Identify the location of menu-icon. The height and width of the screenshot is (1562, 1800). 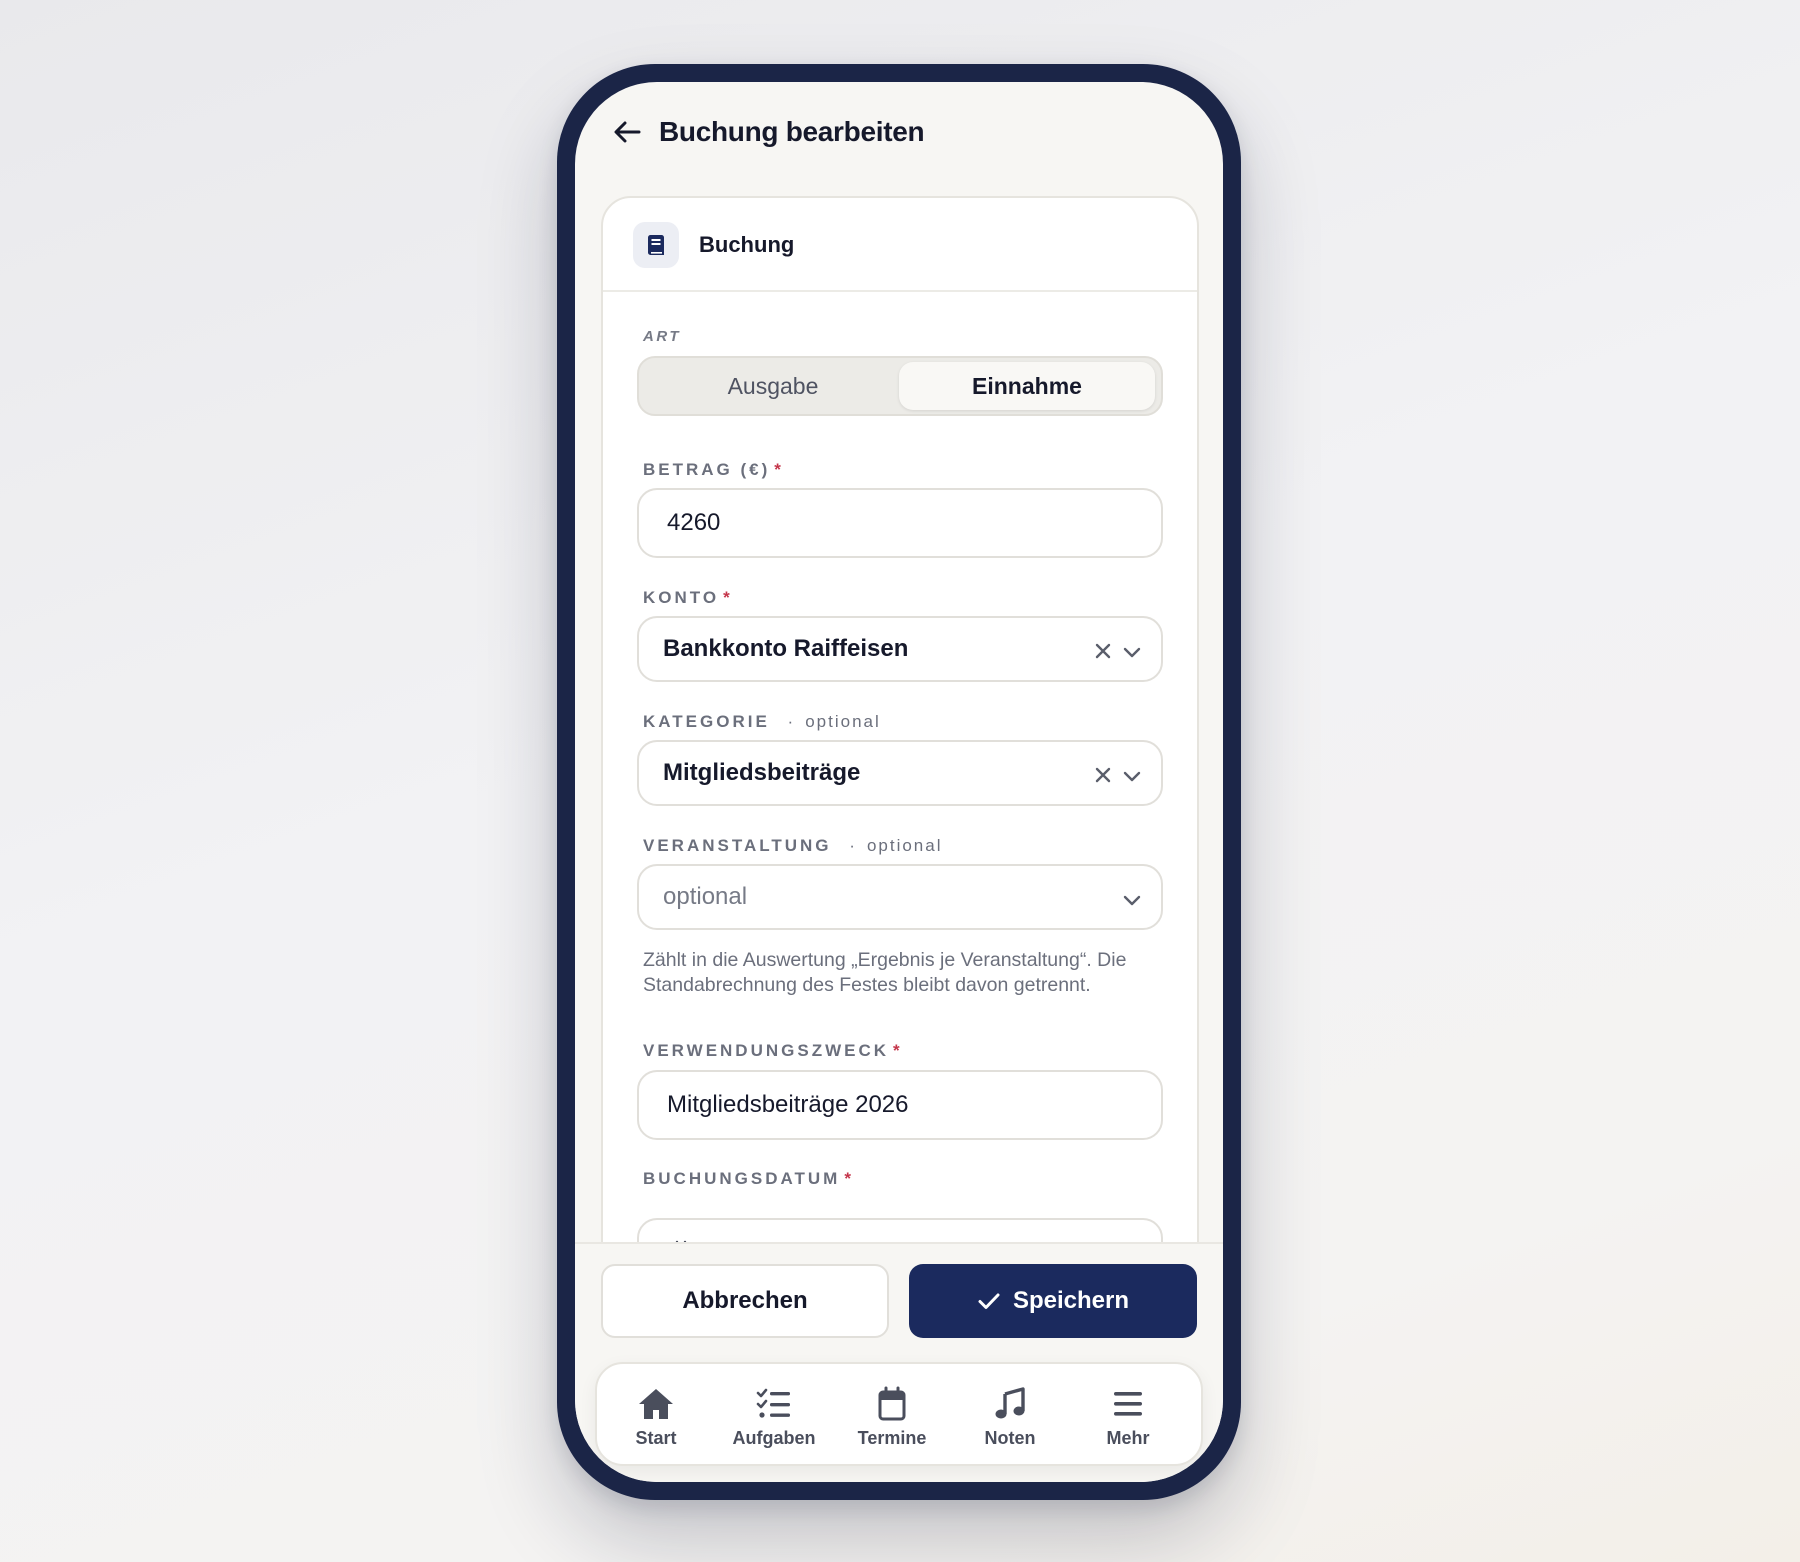
(1128, 1404).